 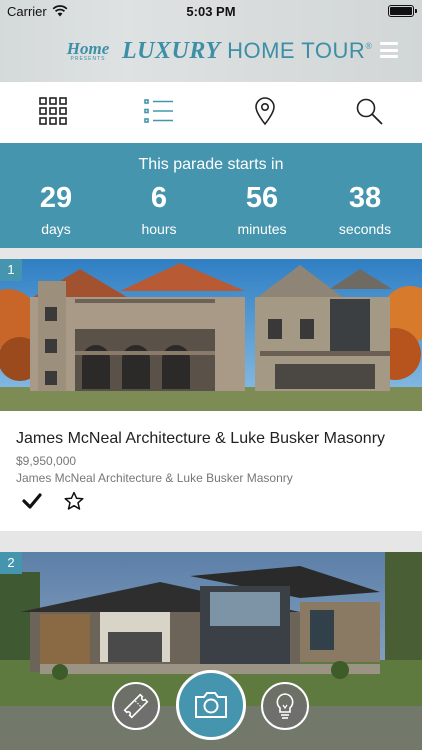 I want to click on lightbulb-icon, so click(x=285, y=706).